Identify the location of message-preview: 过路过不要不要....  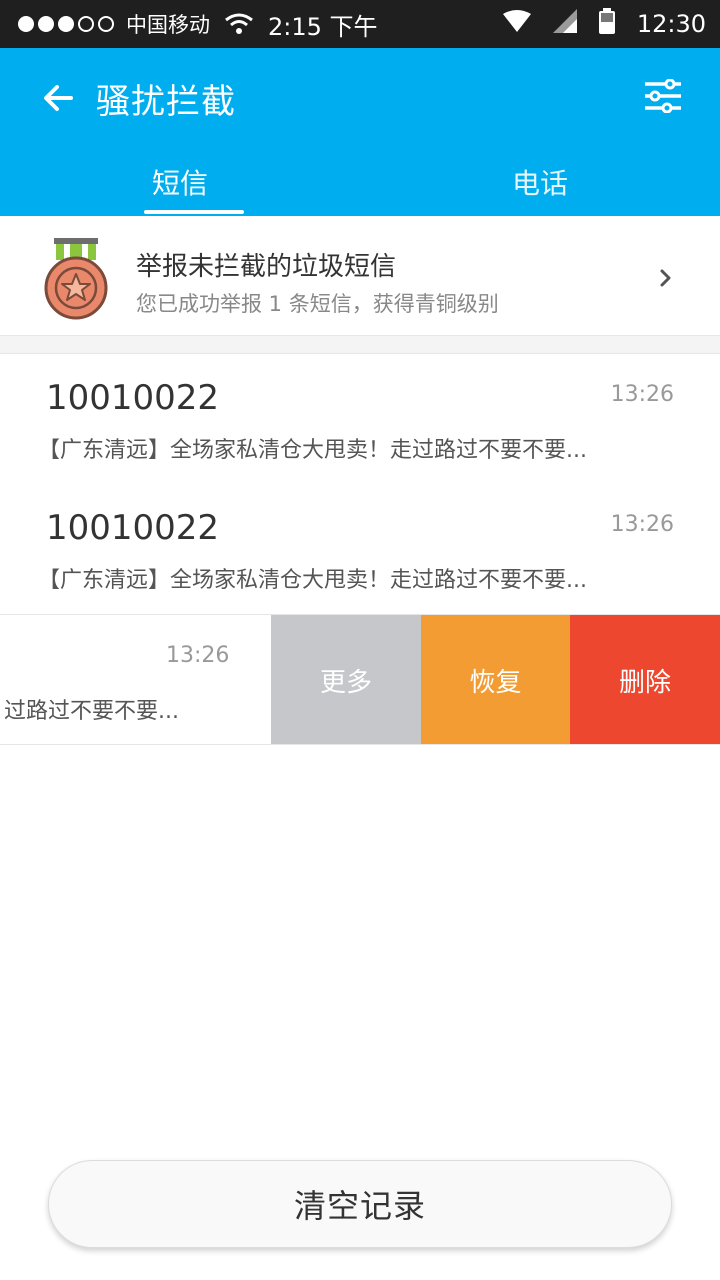
(91, 711).